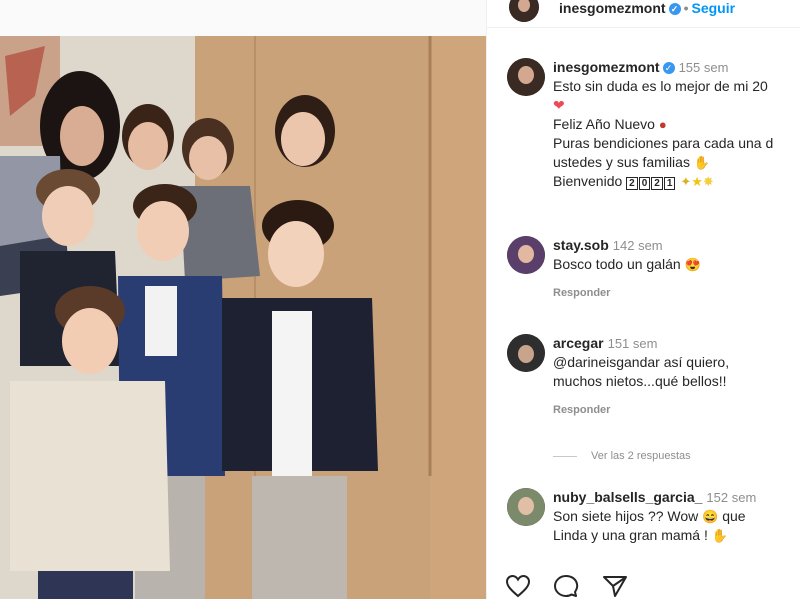 The width and height of the screenshot is (800, 599). I want to click on caption-header-line: inesgomezmont ✓ 155 sem, so click(676, 67).